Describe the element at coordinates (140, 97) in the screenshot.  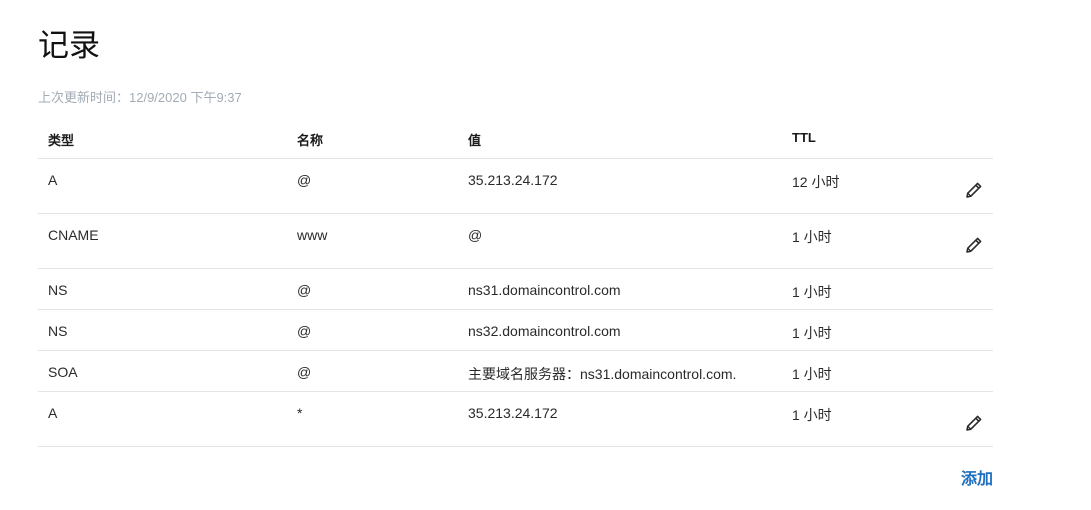
I see `last-updated-text: 上次更新时间：12/9/2020 下午9:37` at that location.